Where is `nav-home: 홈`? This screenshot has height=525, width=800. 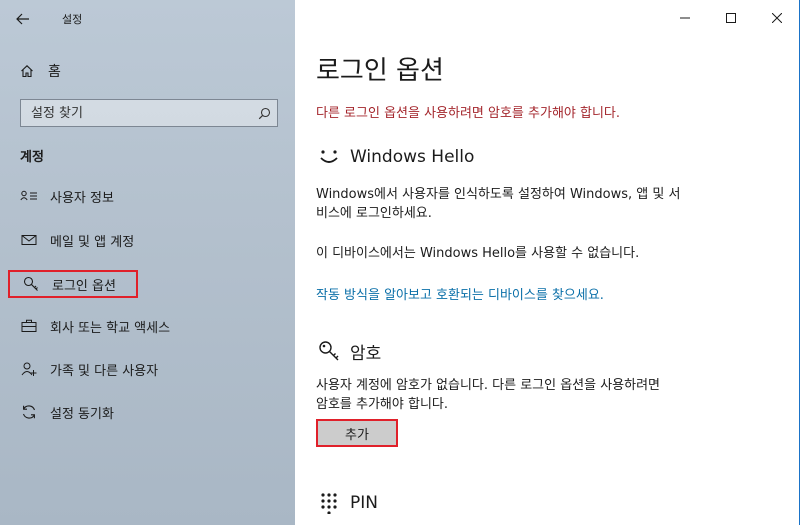 nav-home: 홈 is located at coordinates (40, 71).